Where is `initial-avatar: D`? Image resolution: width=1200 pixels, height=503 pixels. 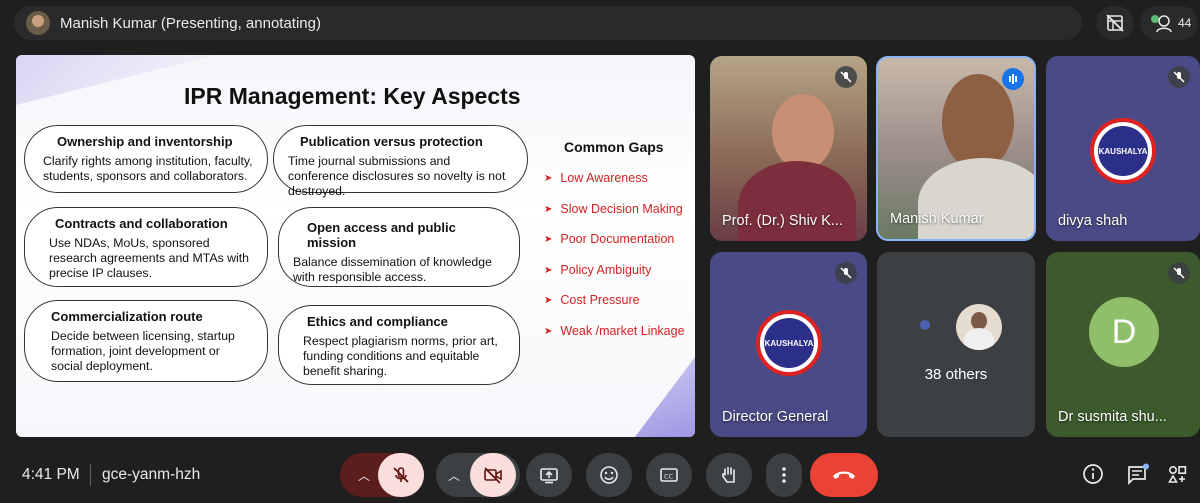 initial-avatar: D is located at coordinates (1124, 332).